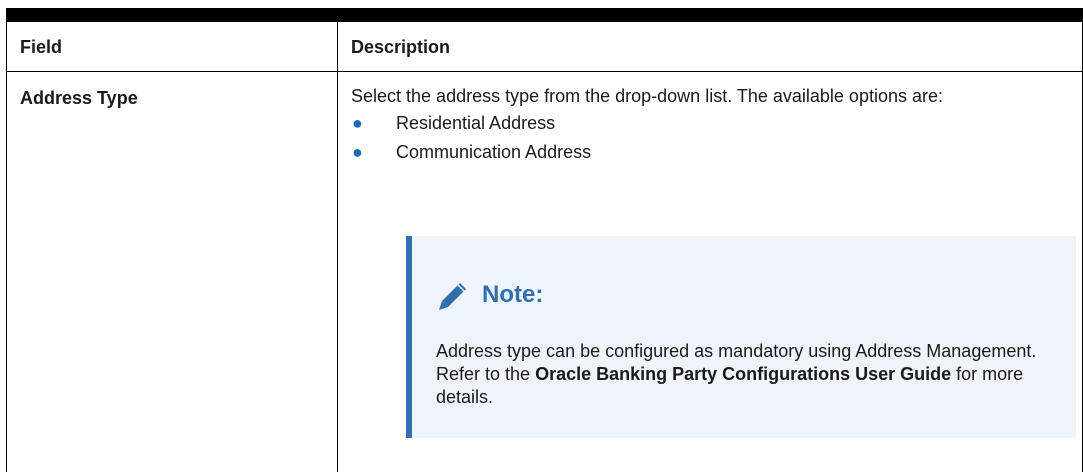 The width and height of the screenshot is (1083, 472). Describe the element at coordinates (476, 123) in the screenshot. I see `option-label: Residential Address` at that location.